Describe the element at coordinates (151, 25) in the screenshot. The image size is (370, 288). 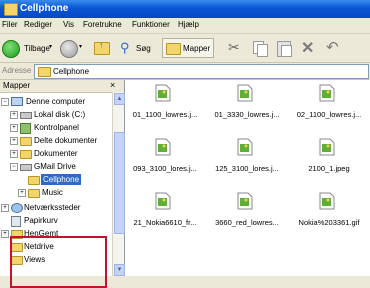
I see `menu-tools: Funktioner` at that location.